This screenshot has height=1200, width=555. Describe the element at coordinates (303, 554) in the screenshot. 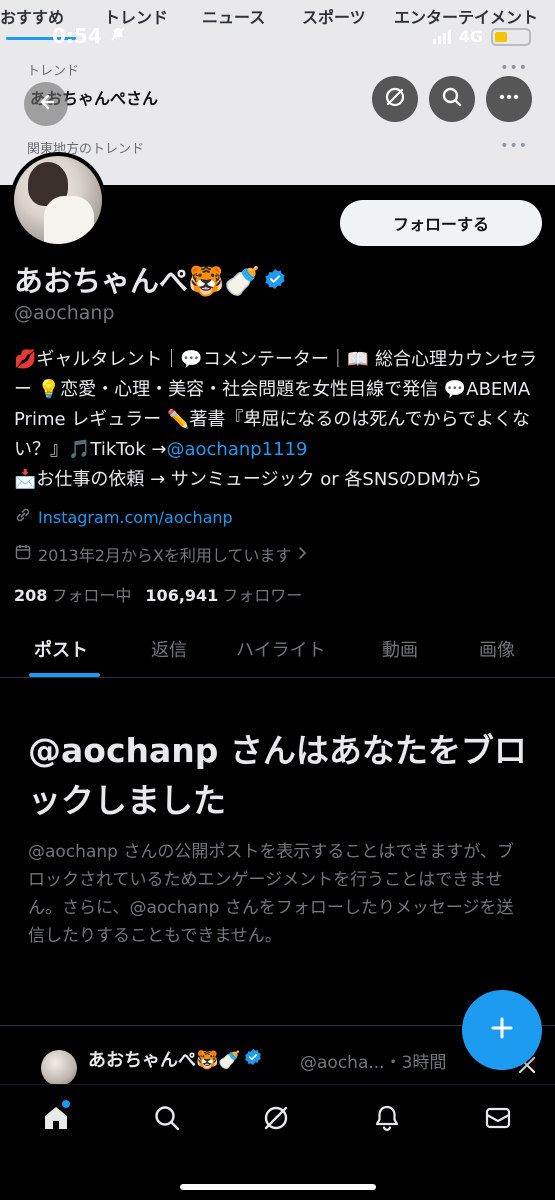

I see `chevron-right-icon` at that location.